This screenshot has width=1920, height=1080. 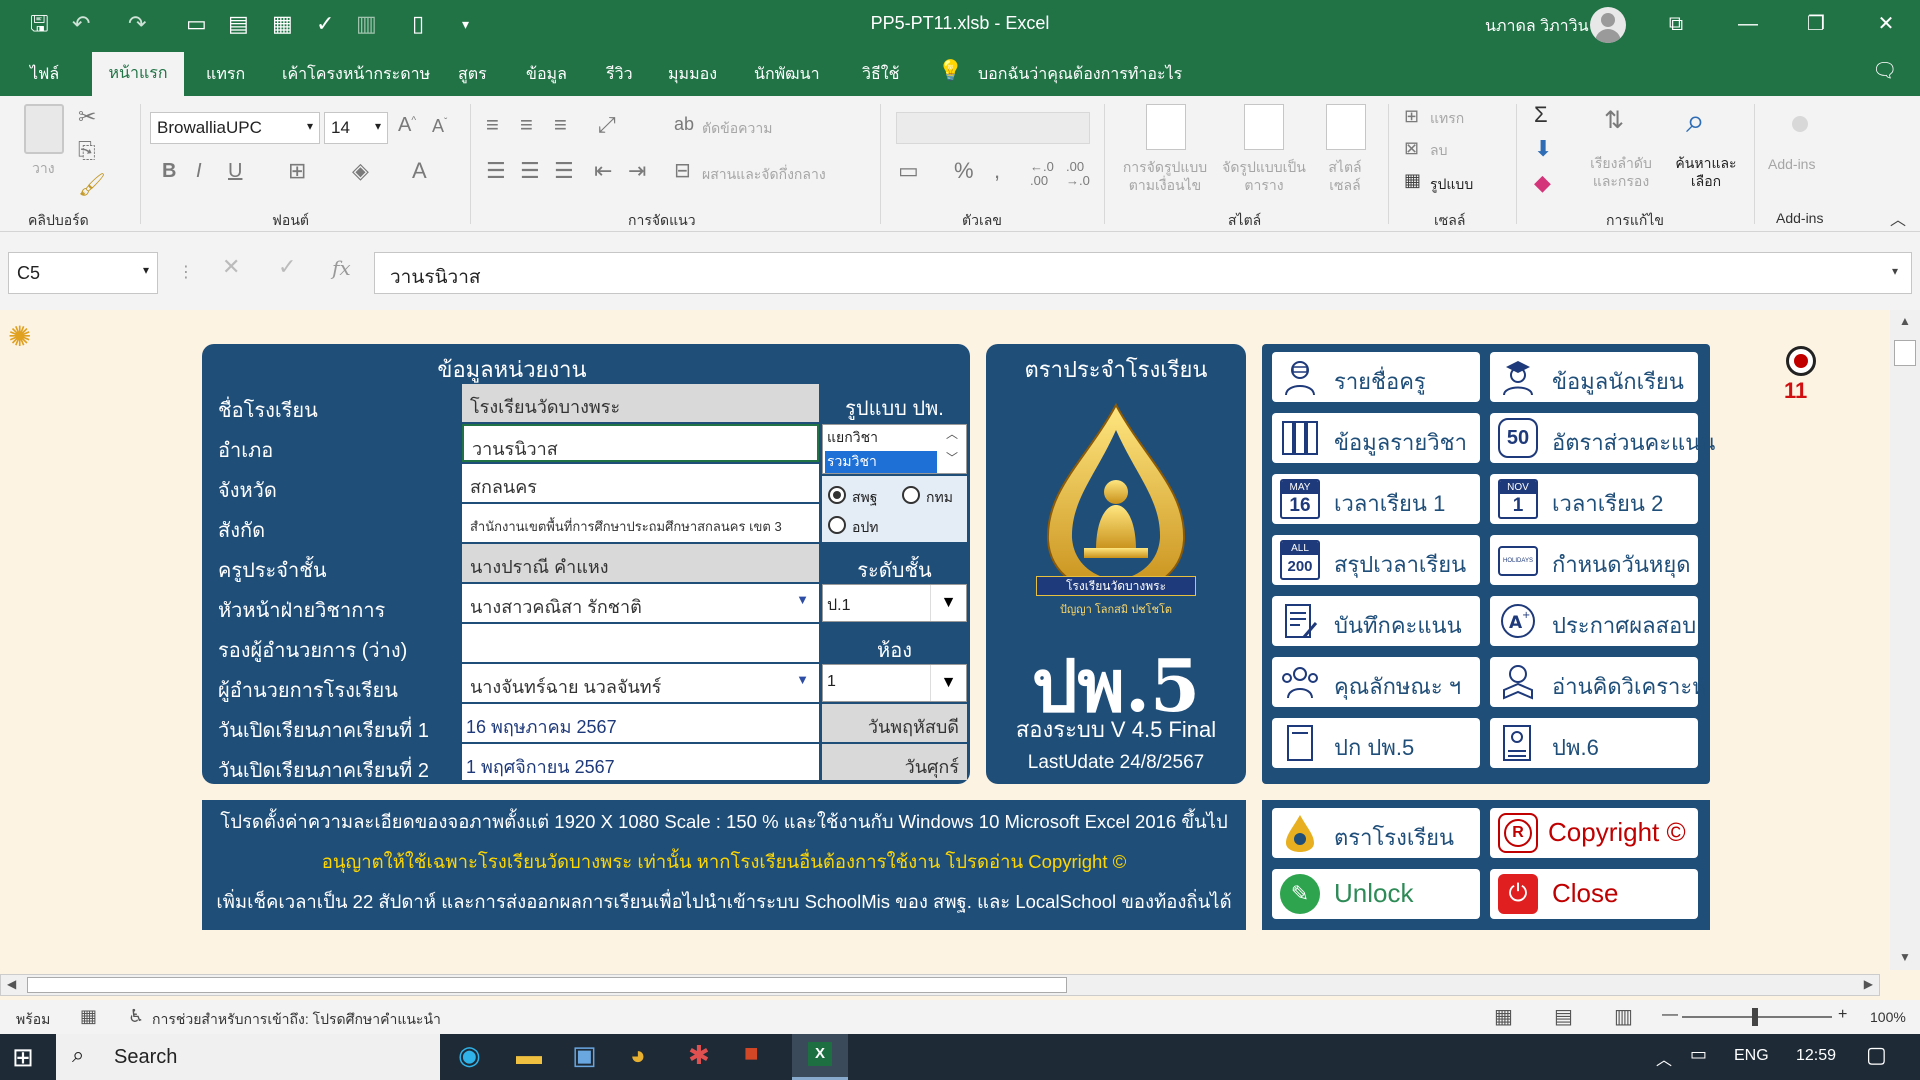 I want to click on addins-button: Add-ins, so click(x=1791, y=164).